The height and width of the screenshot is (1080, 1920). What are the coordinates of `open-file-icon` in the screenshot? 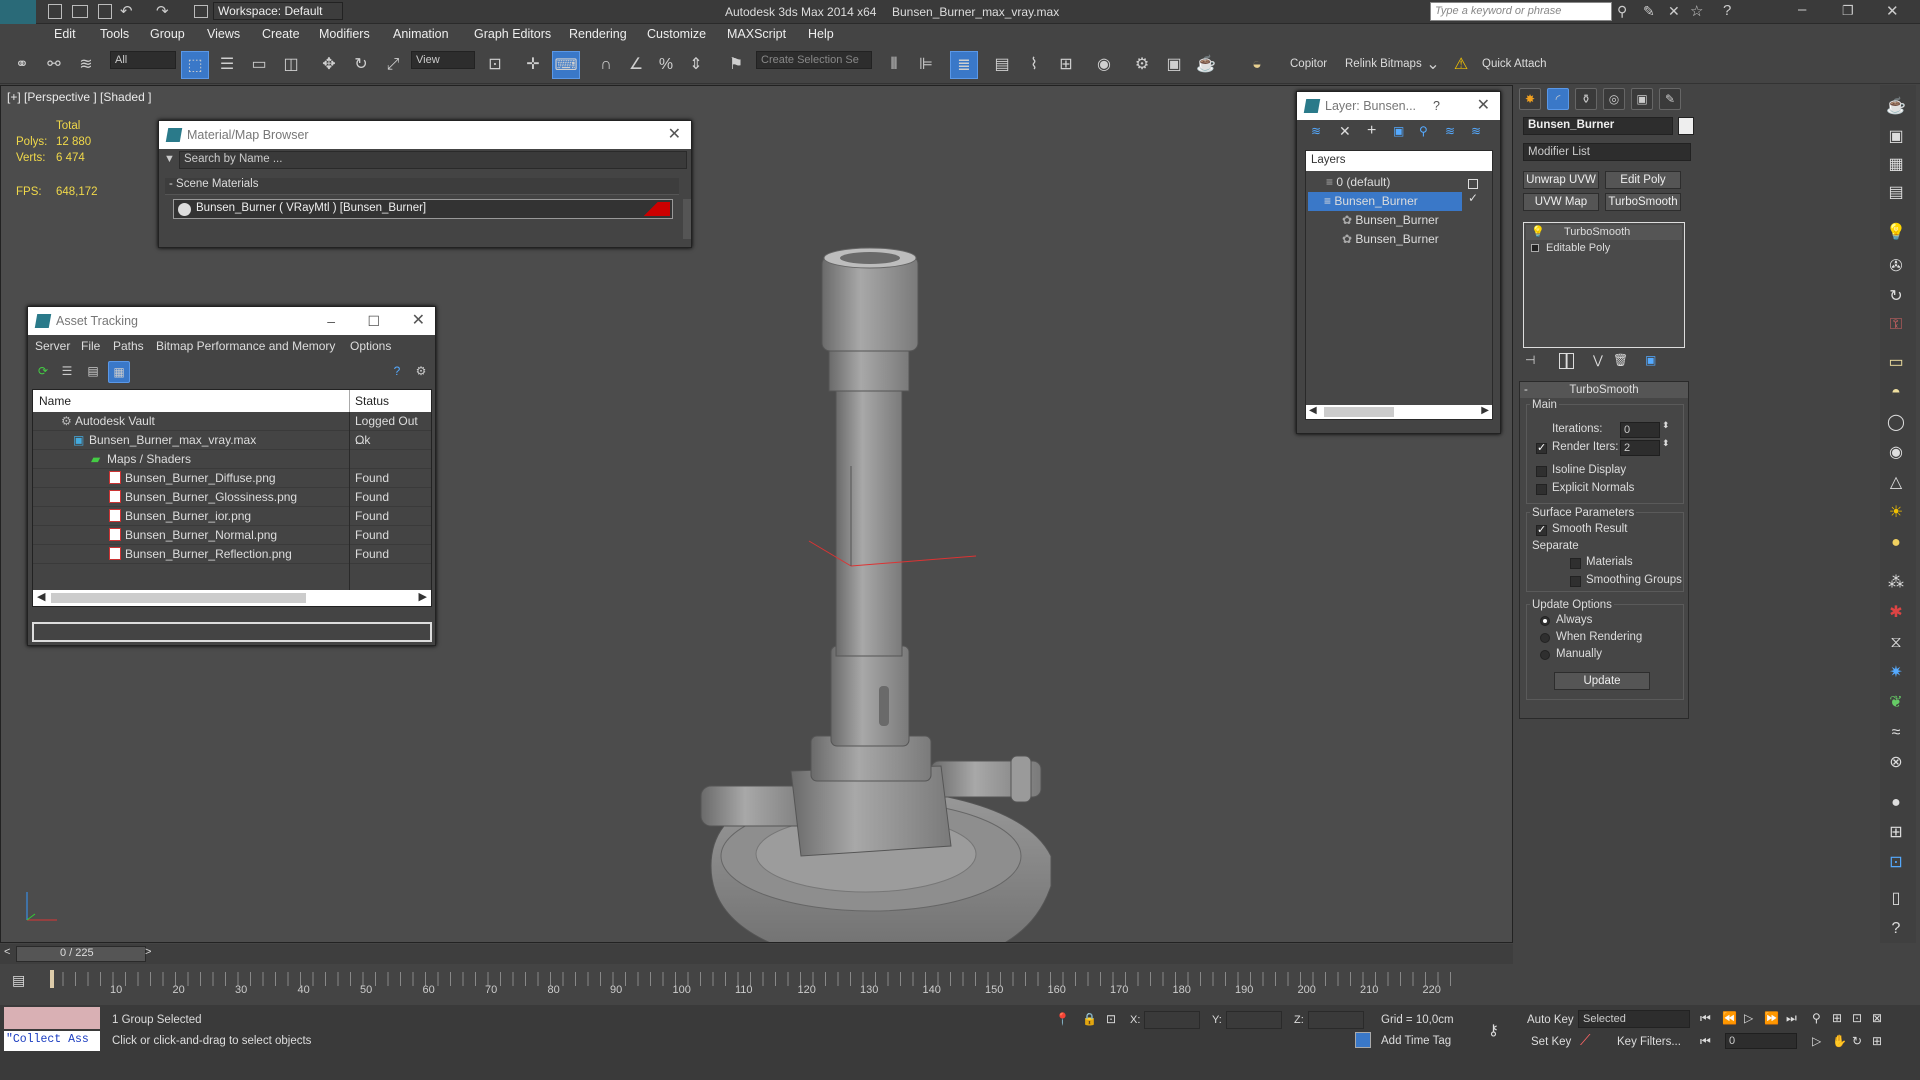 It's located at (80, 11).